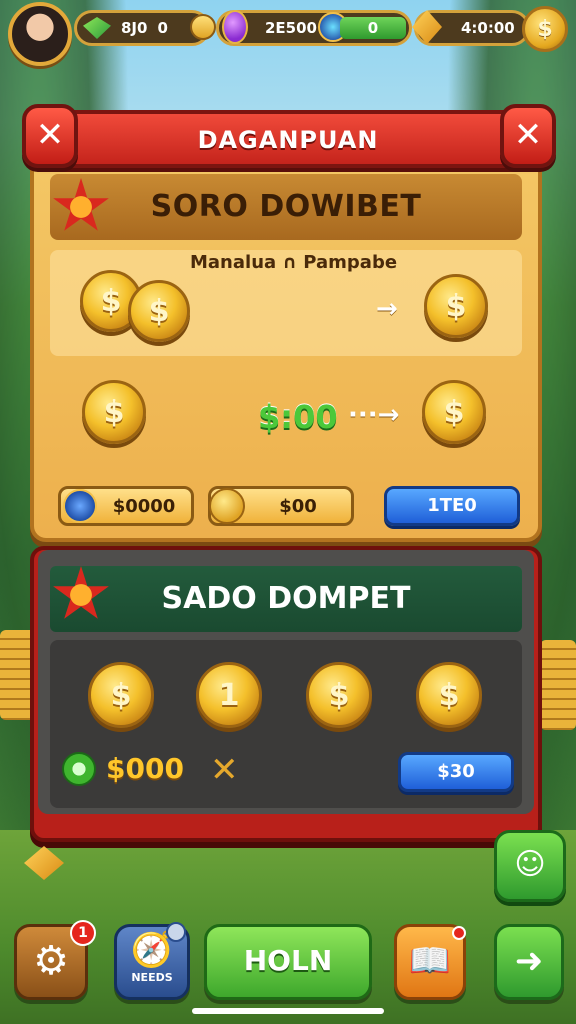  Describe the element at coordinates (203, 27) in the screenshot. I see `add-gems-button` at that location.